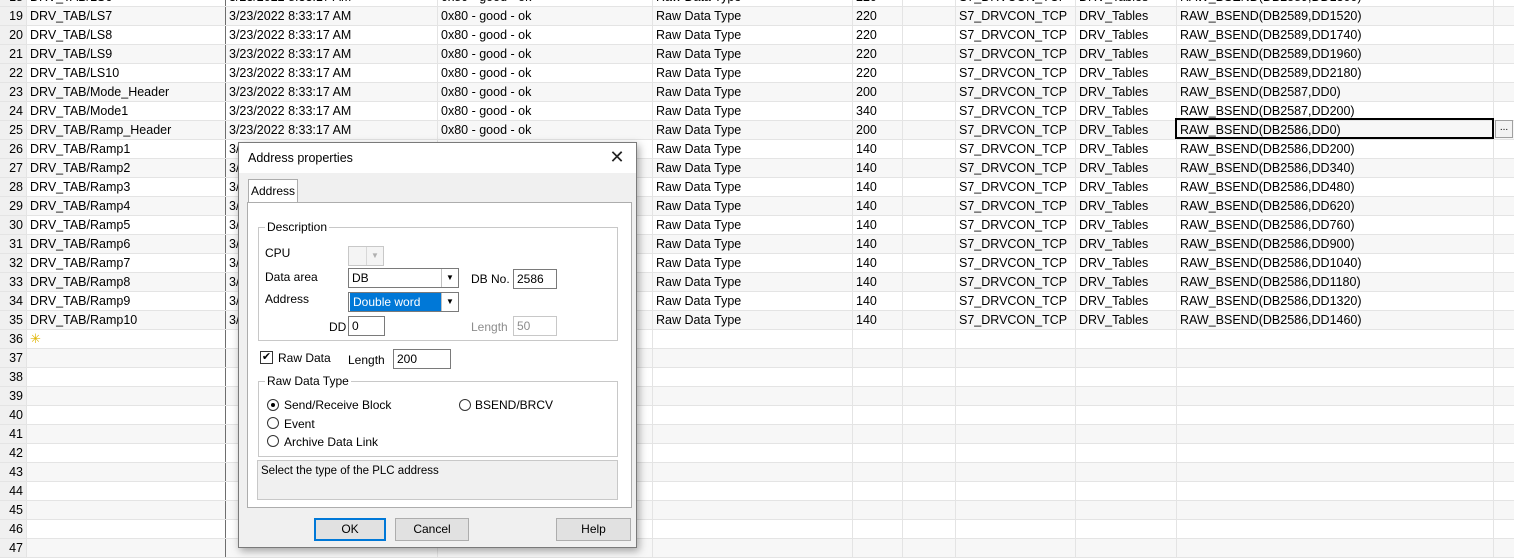 This screenshot has height=558, width=1514. I want to click on address-cell: RAW_BSEND(DB2586,DD1040), so click(1335, 263).